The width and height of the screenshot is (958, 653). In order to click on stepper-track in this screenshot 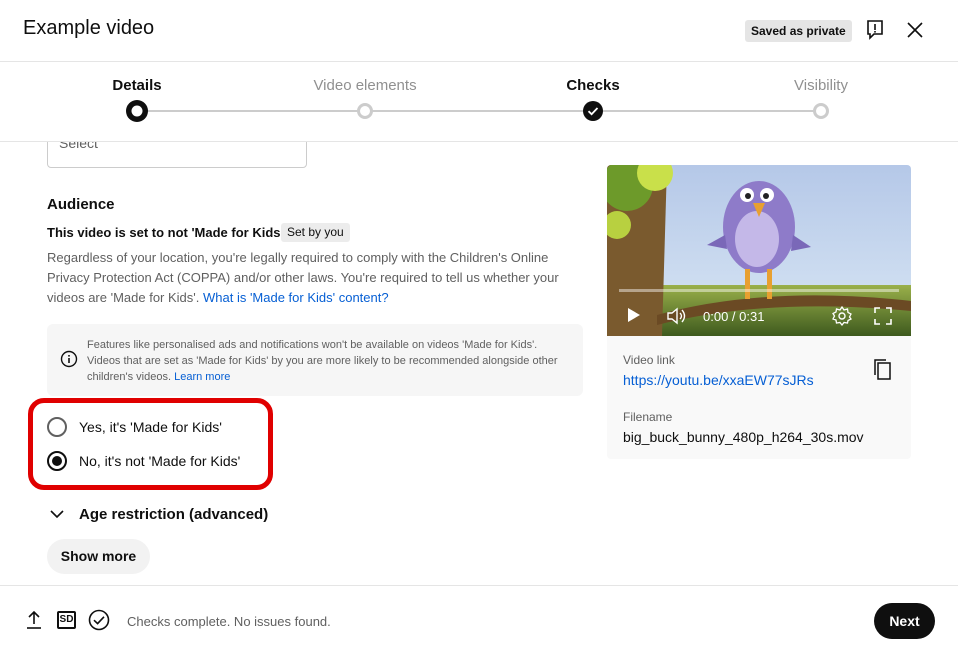, I will do `click(479, 111)`.